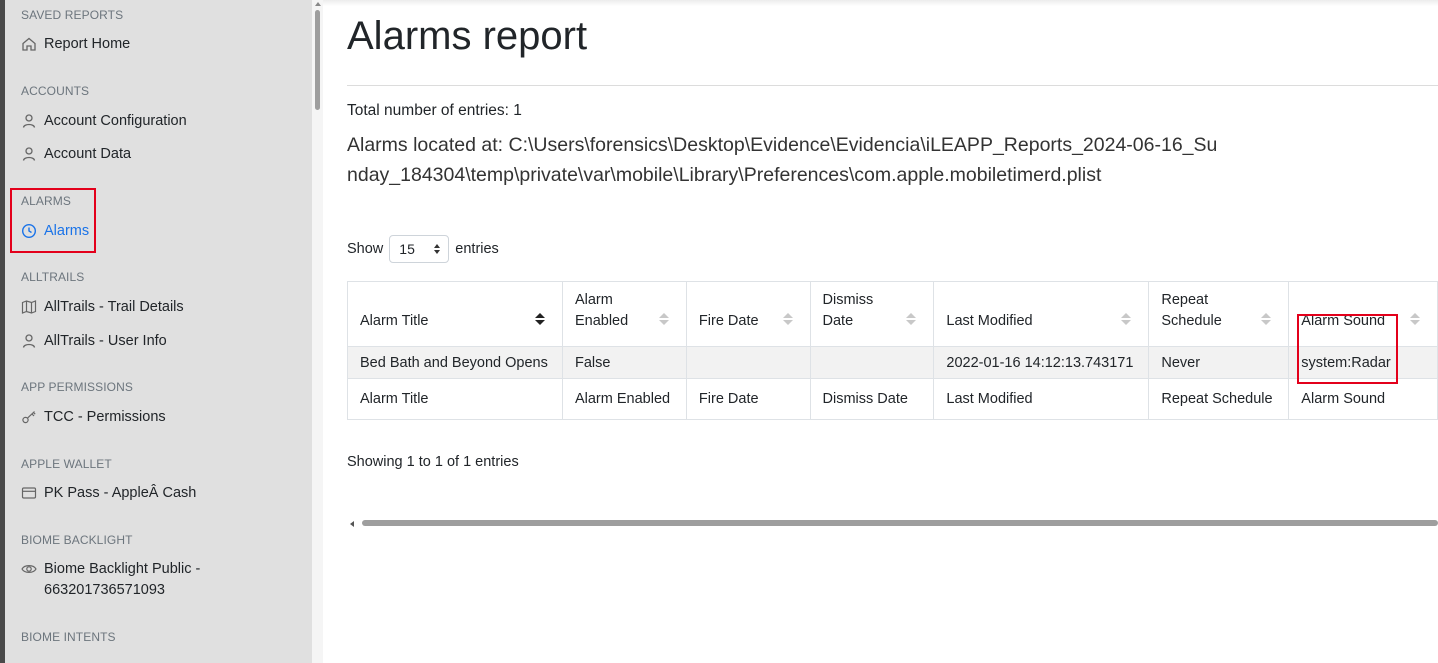 The height and width of the screenshot is (663, 1438). Describe the element at coordinates (352, 524) in the screenshot. I see `scroll-left-icon` at that location.